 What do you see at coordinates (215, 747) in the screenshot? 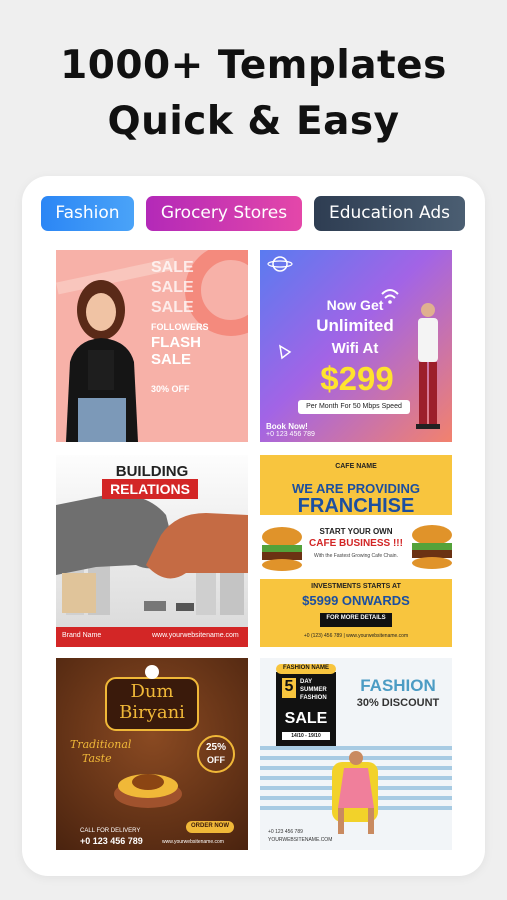
I see `biryani-discount-pct: 25%` at bounding box center [215, 747].